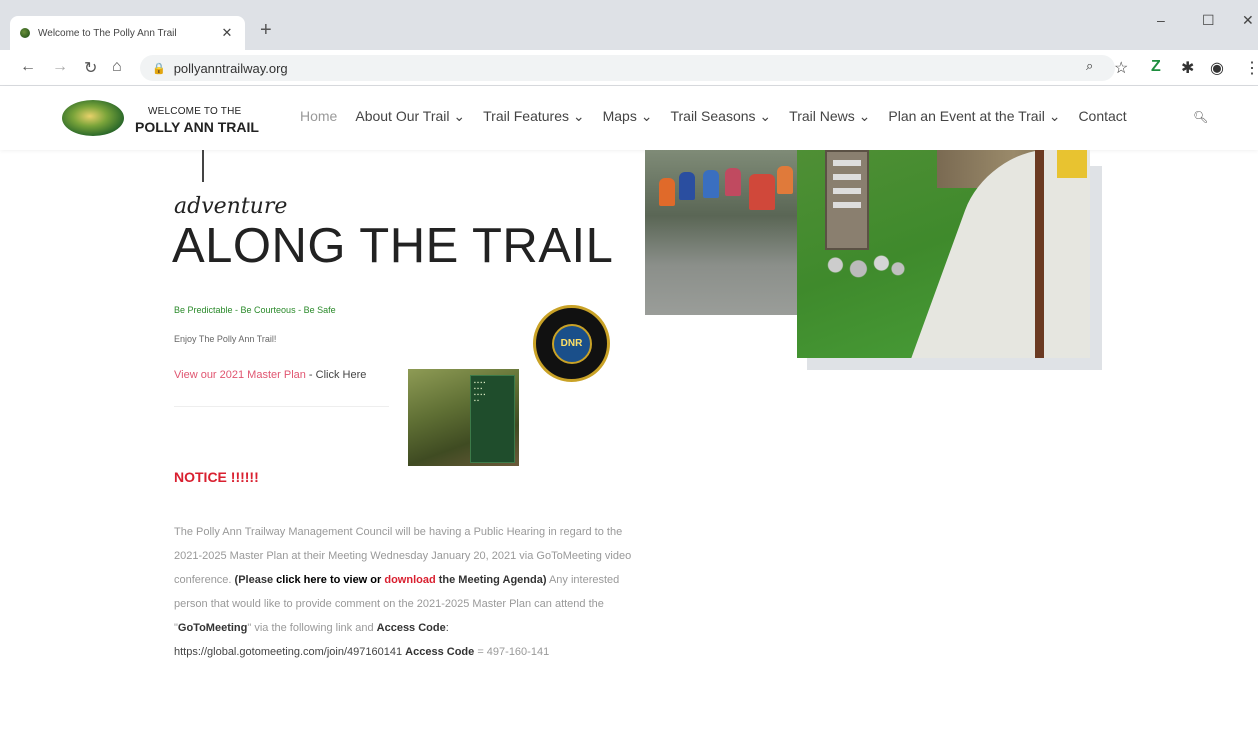 The image size is (1258, 736). What do you see at coordinates (330, 580) in the screenshot?
I see `click-here-link: click here to view or` at bounding box center [330, 580].